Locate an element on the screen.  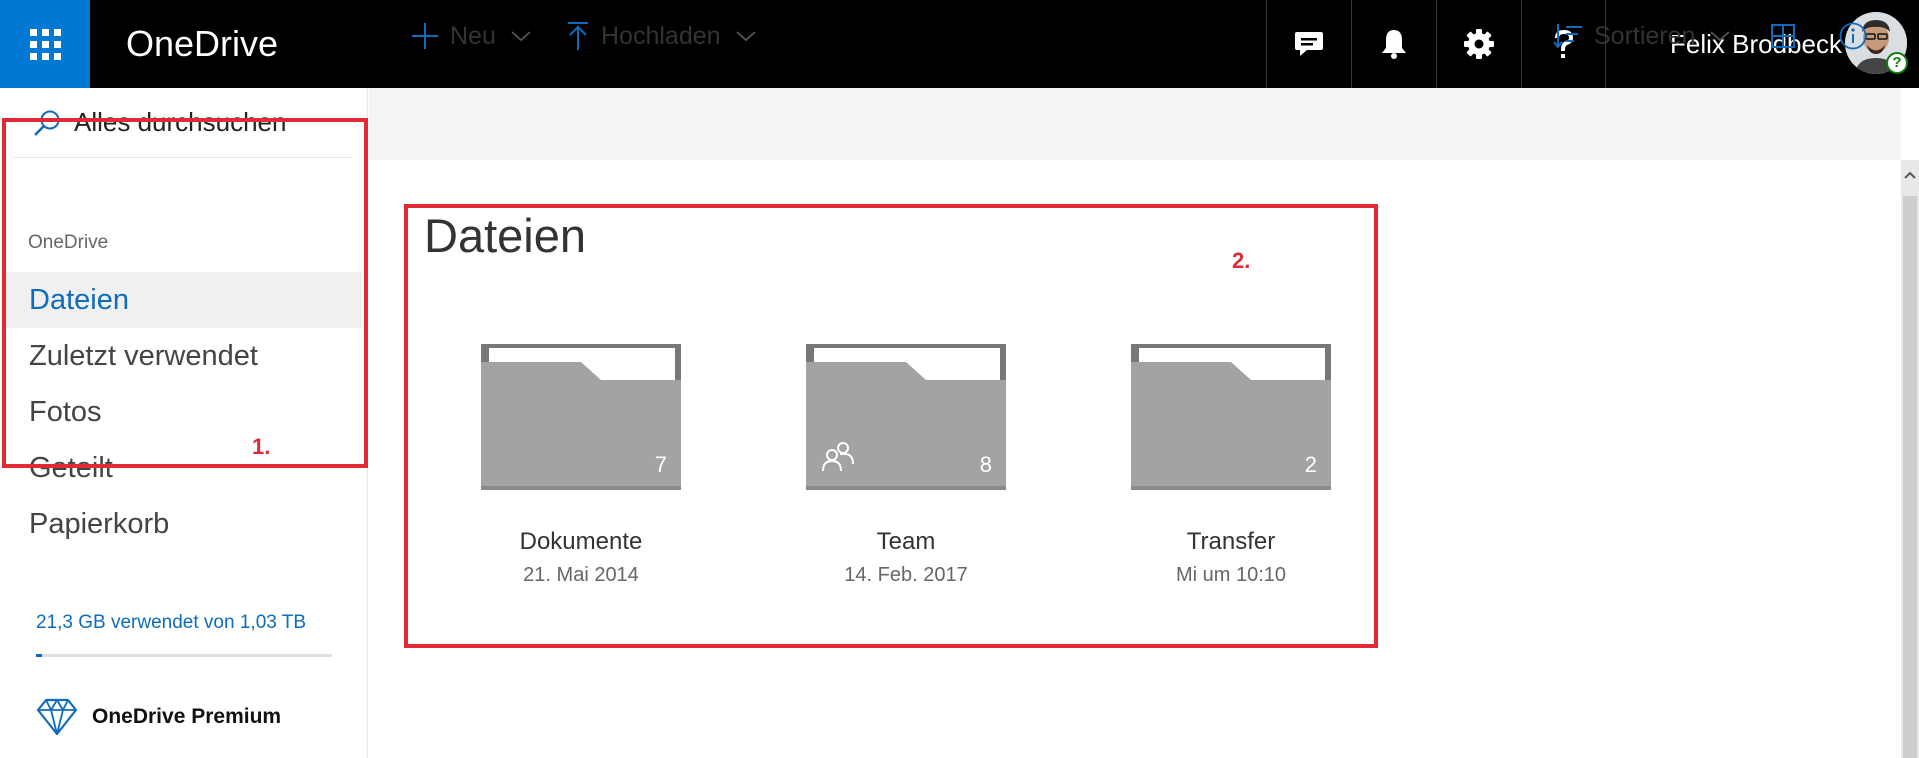
feedback-icon is located at coordinates (1309, 44).